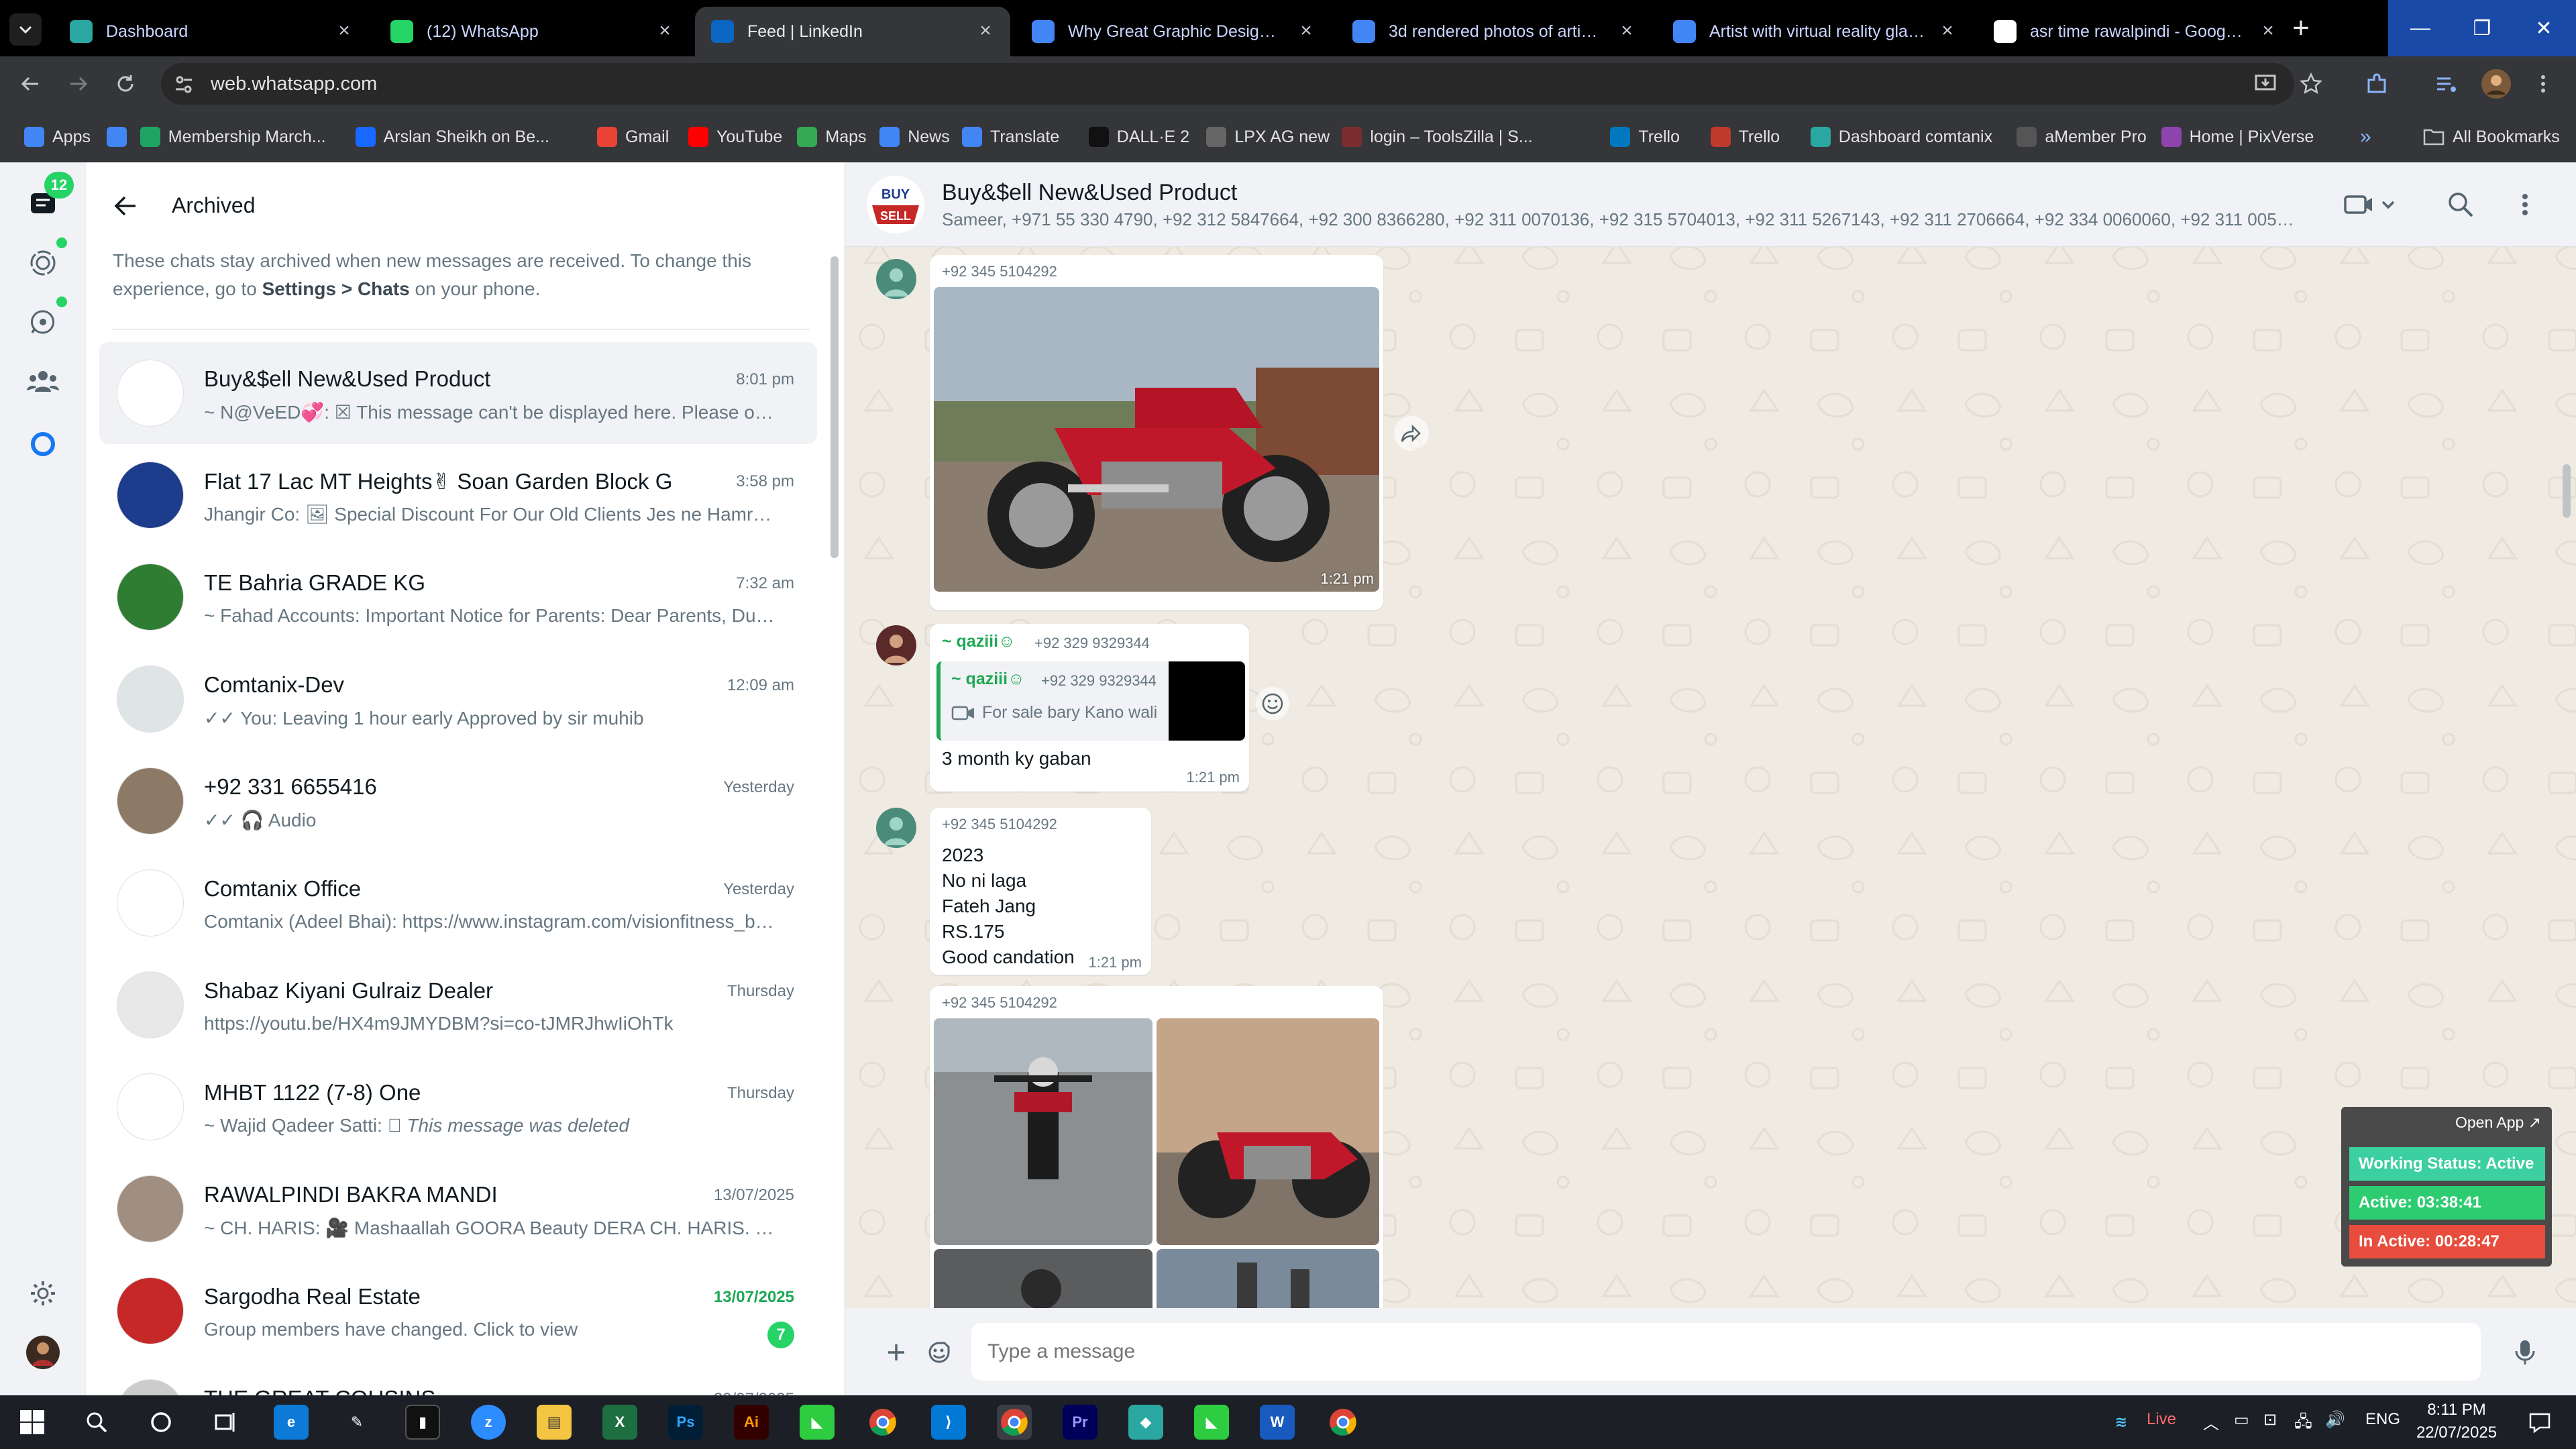 The height and width of the screenshot is (1449, 2576). What do you see at coordinates (619, 1422) in the screenshot?
I see `taskbar-excel: X` at bounding box center [619, 1422].